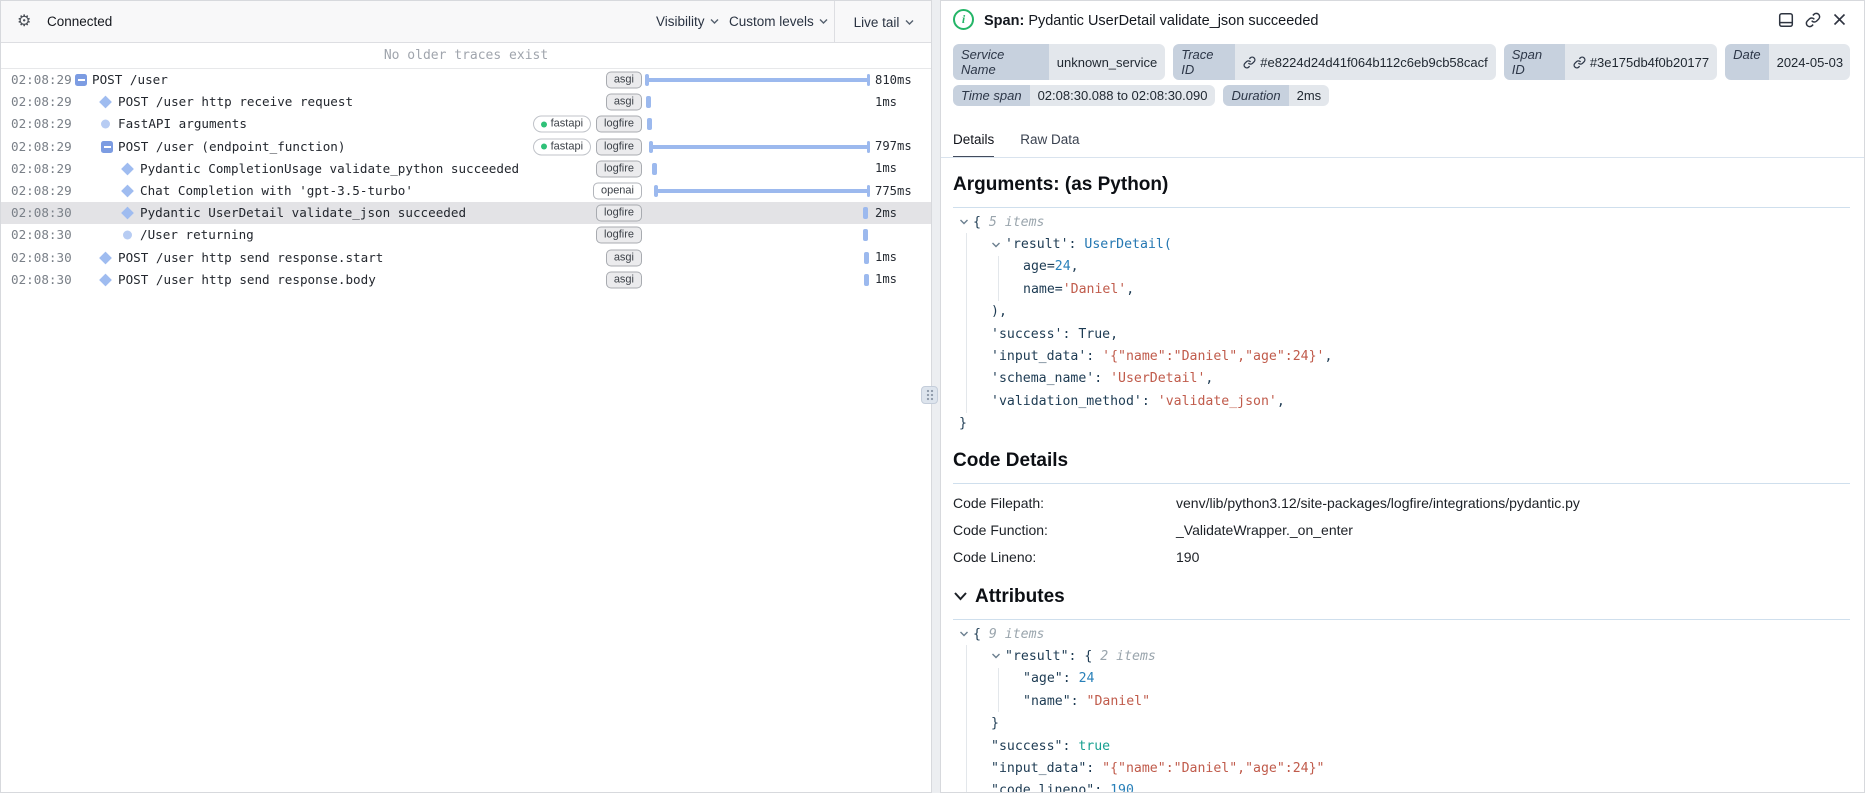  Describe the element at coordinates (466, 124) in the screenshot. I see `trace-row: 02:08:29 FastAPI arguments fastapi logfire` at that location.